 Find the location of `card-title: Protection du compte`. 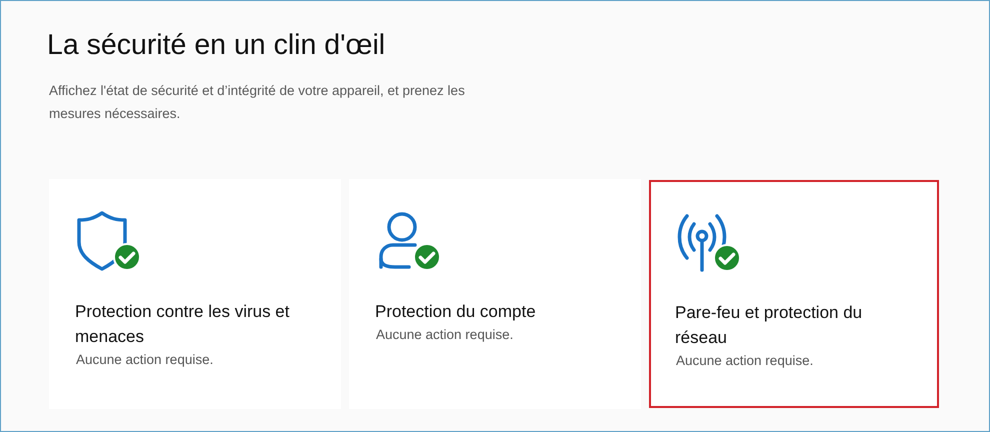

card-title: Protection du compte is located at coordinates (456, 312).